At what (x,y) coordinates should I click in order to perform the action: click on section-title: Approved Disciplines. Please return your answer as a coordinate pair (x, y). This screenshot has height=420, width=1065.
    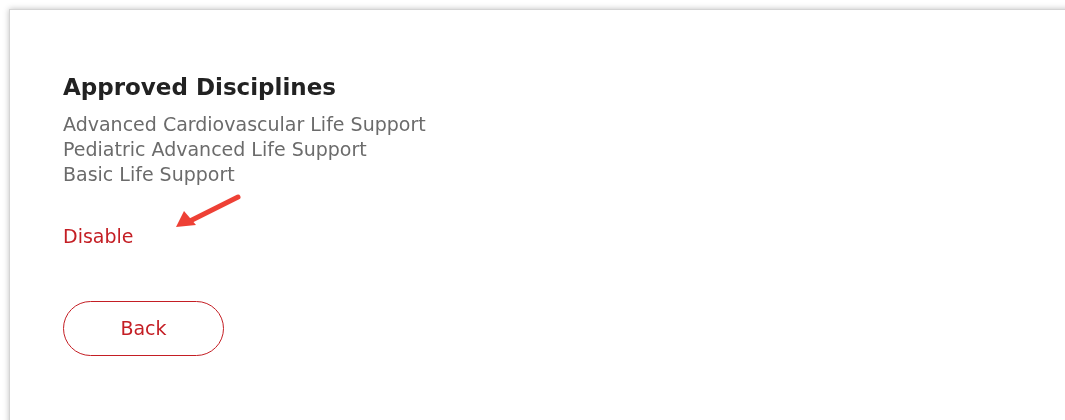
    Looking at the image, I should click on (200, 87).